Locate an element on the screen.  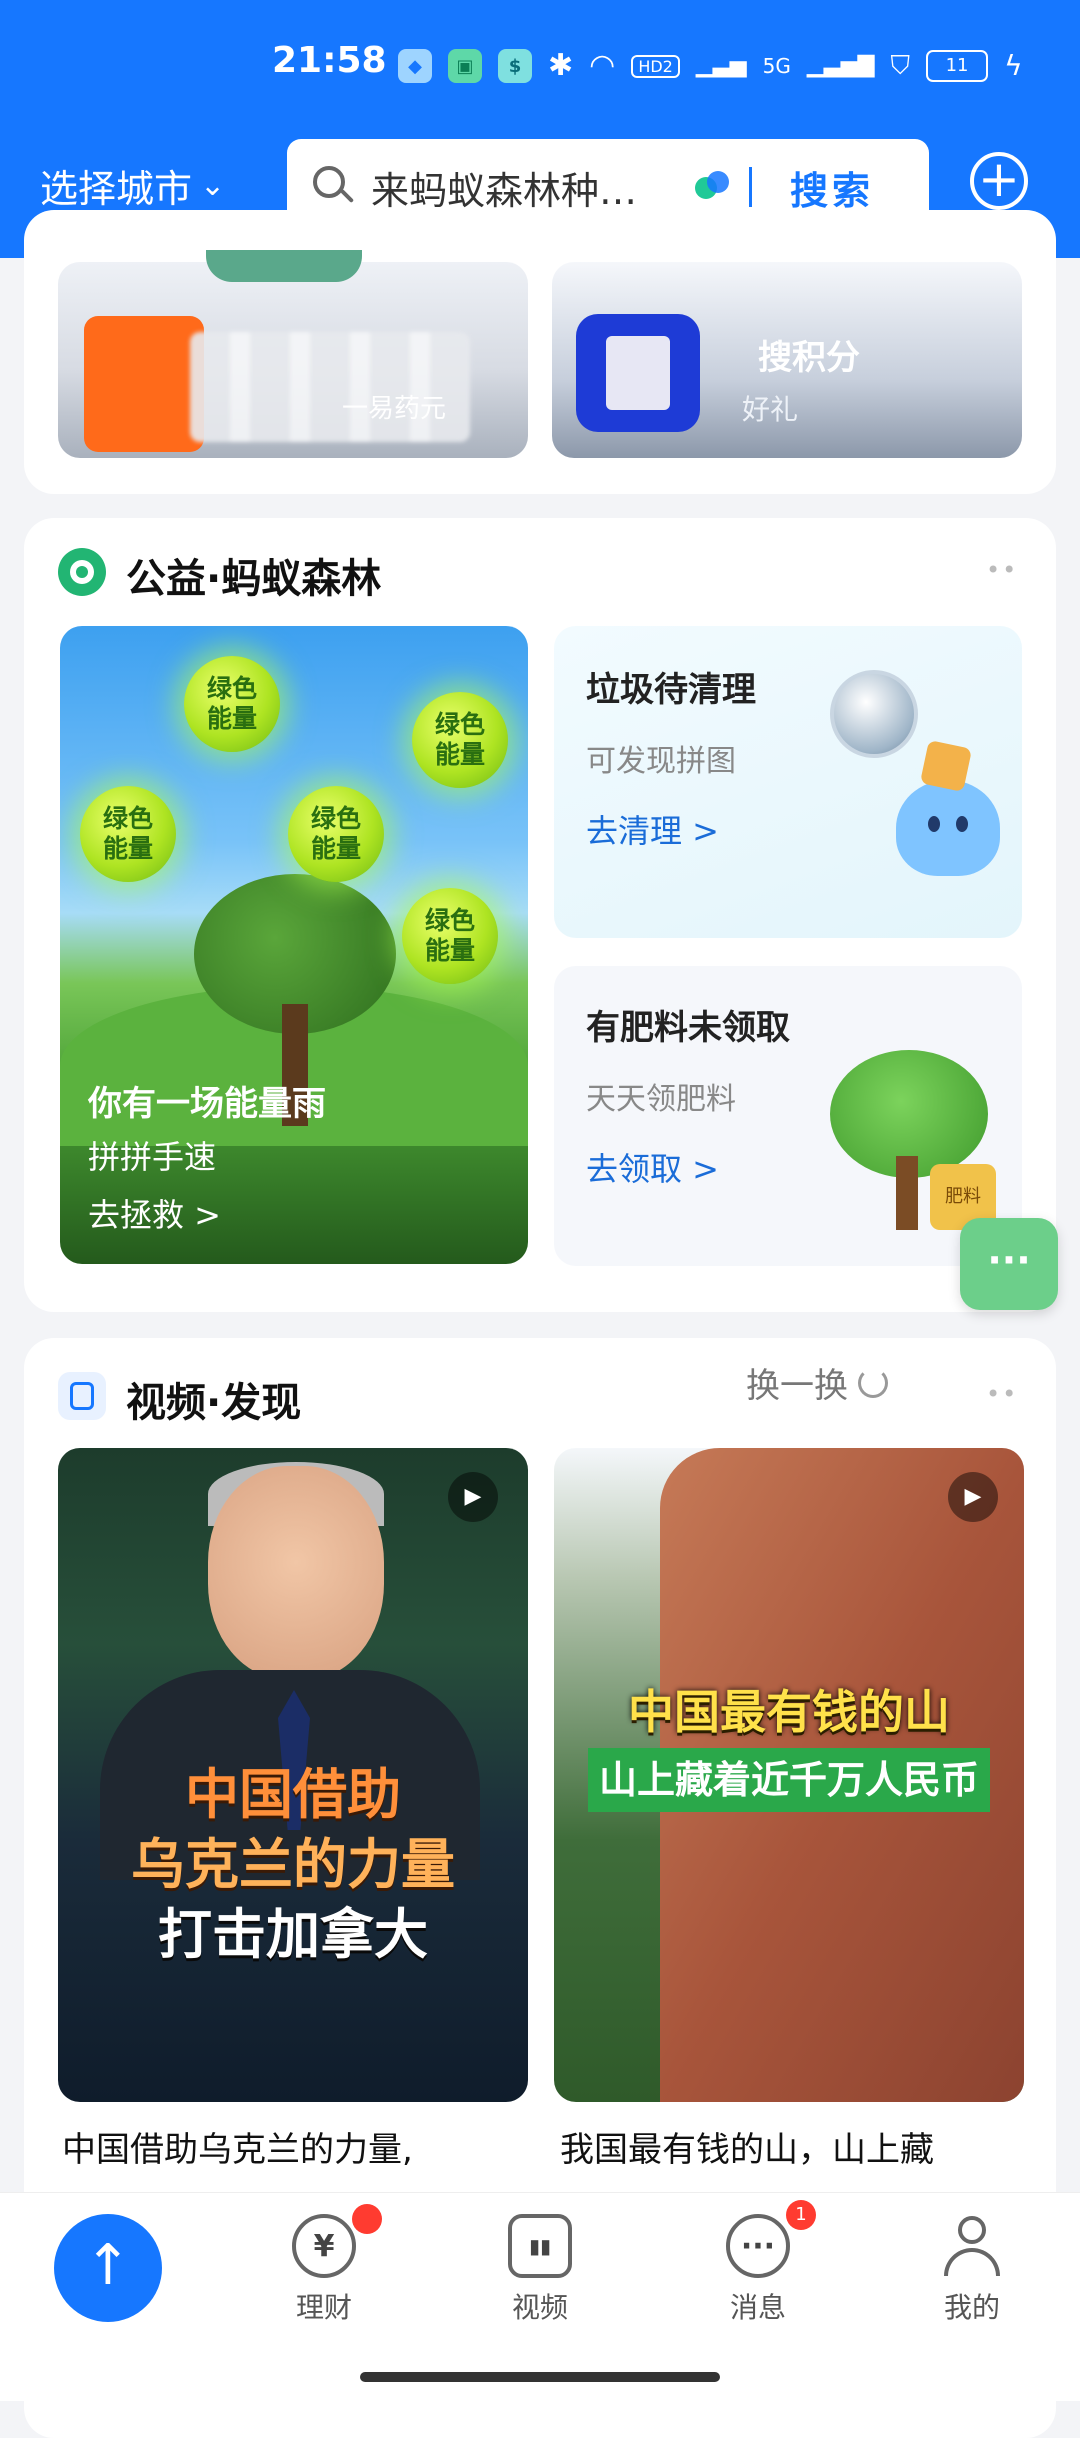
floating-more-button: ··· is located at coordinates (1009, 1264).